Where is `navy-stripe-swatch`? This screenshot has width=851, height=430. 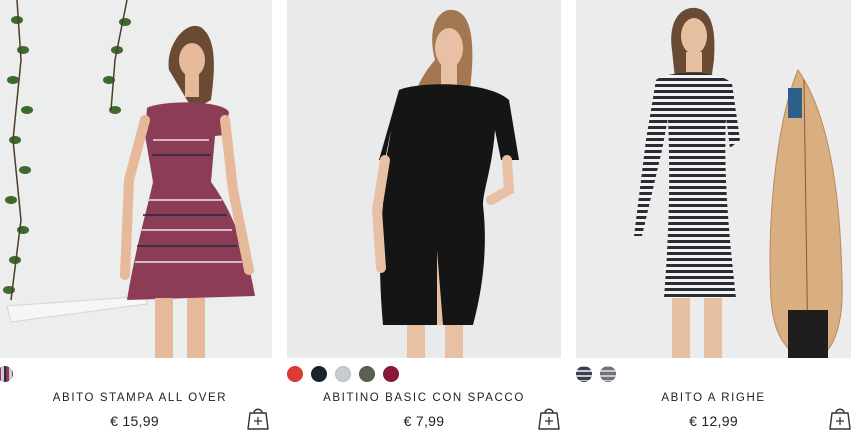 navy-stripe-swatch is located at coordinates (584, 374).